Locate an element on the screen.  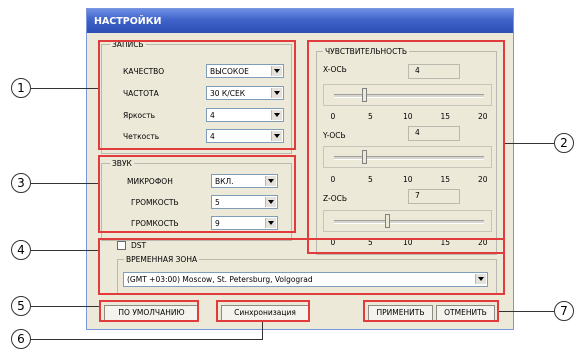
callout-3: 3 is located at coordinates (21, 183).